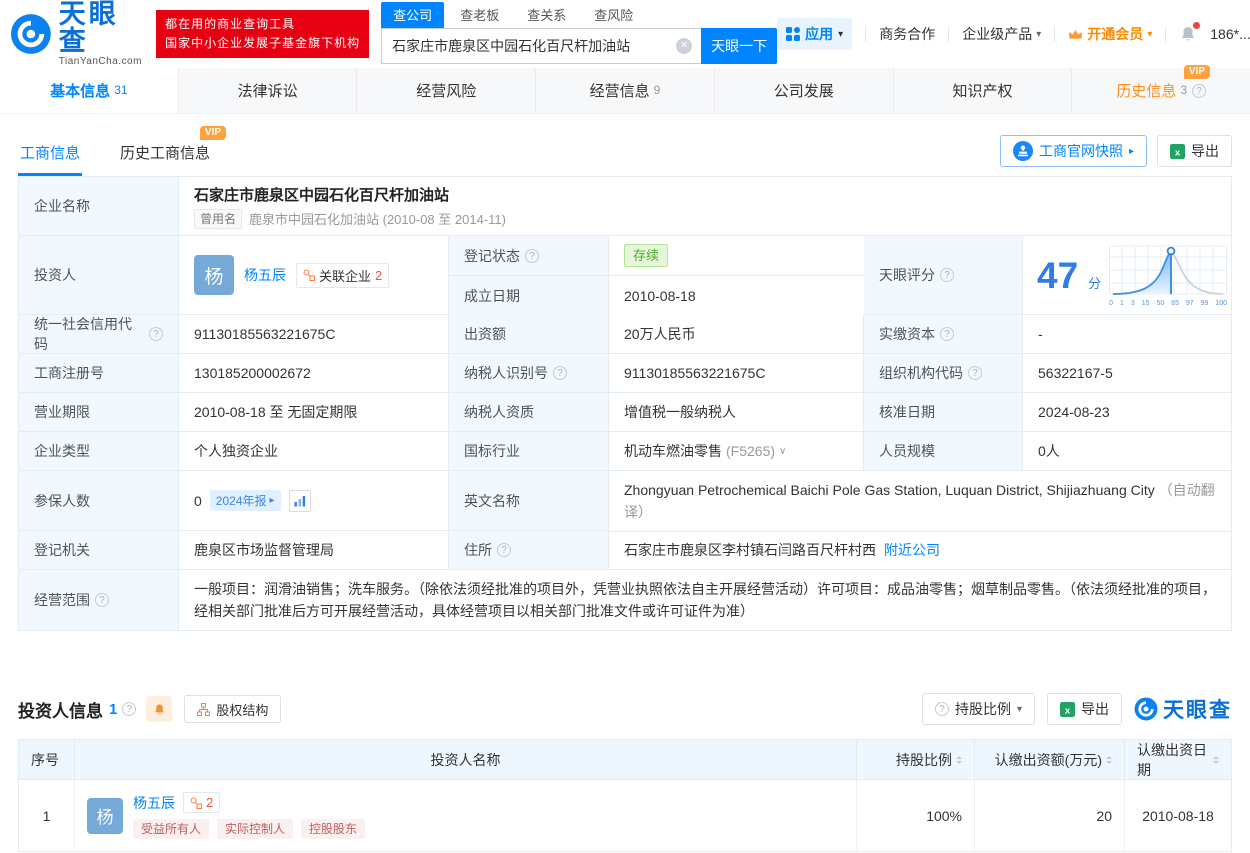 Image resolution: width=1250 pixels, height=853 pixels. I want to click on subtab-business-info: 工商信息, so click(50, 159).